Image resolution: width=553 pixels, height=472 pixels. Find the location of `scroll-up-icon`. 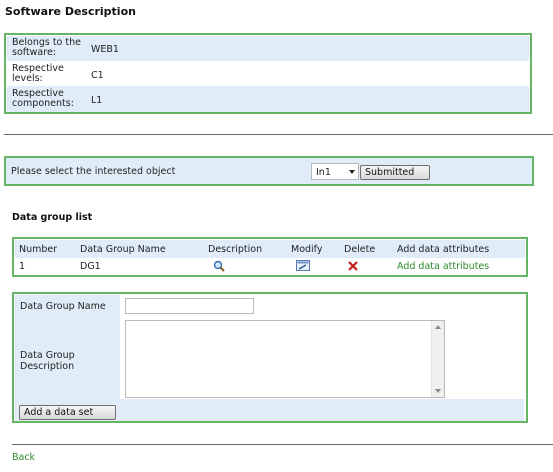

scroll-up-icon is located at coordinates (438, 327).